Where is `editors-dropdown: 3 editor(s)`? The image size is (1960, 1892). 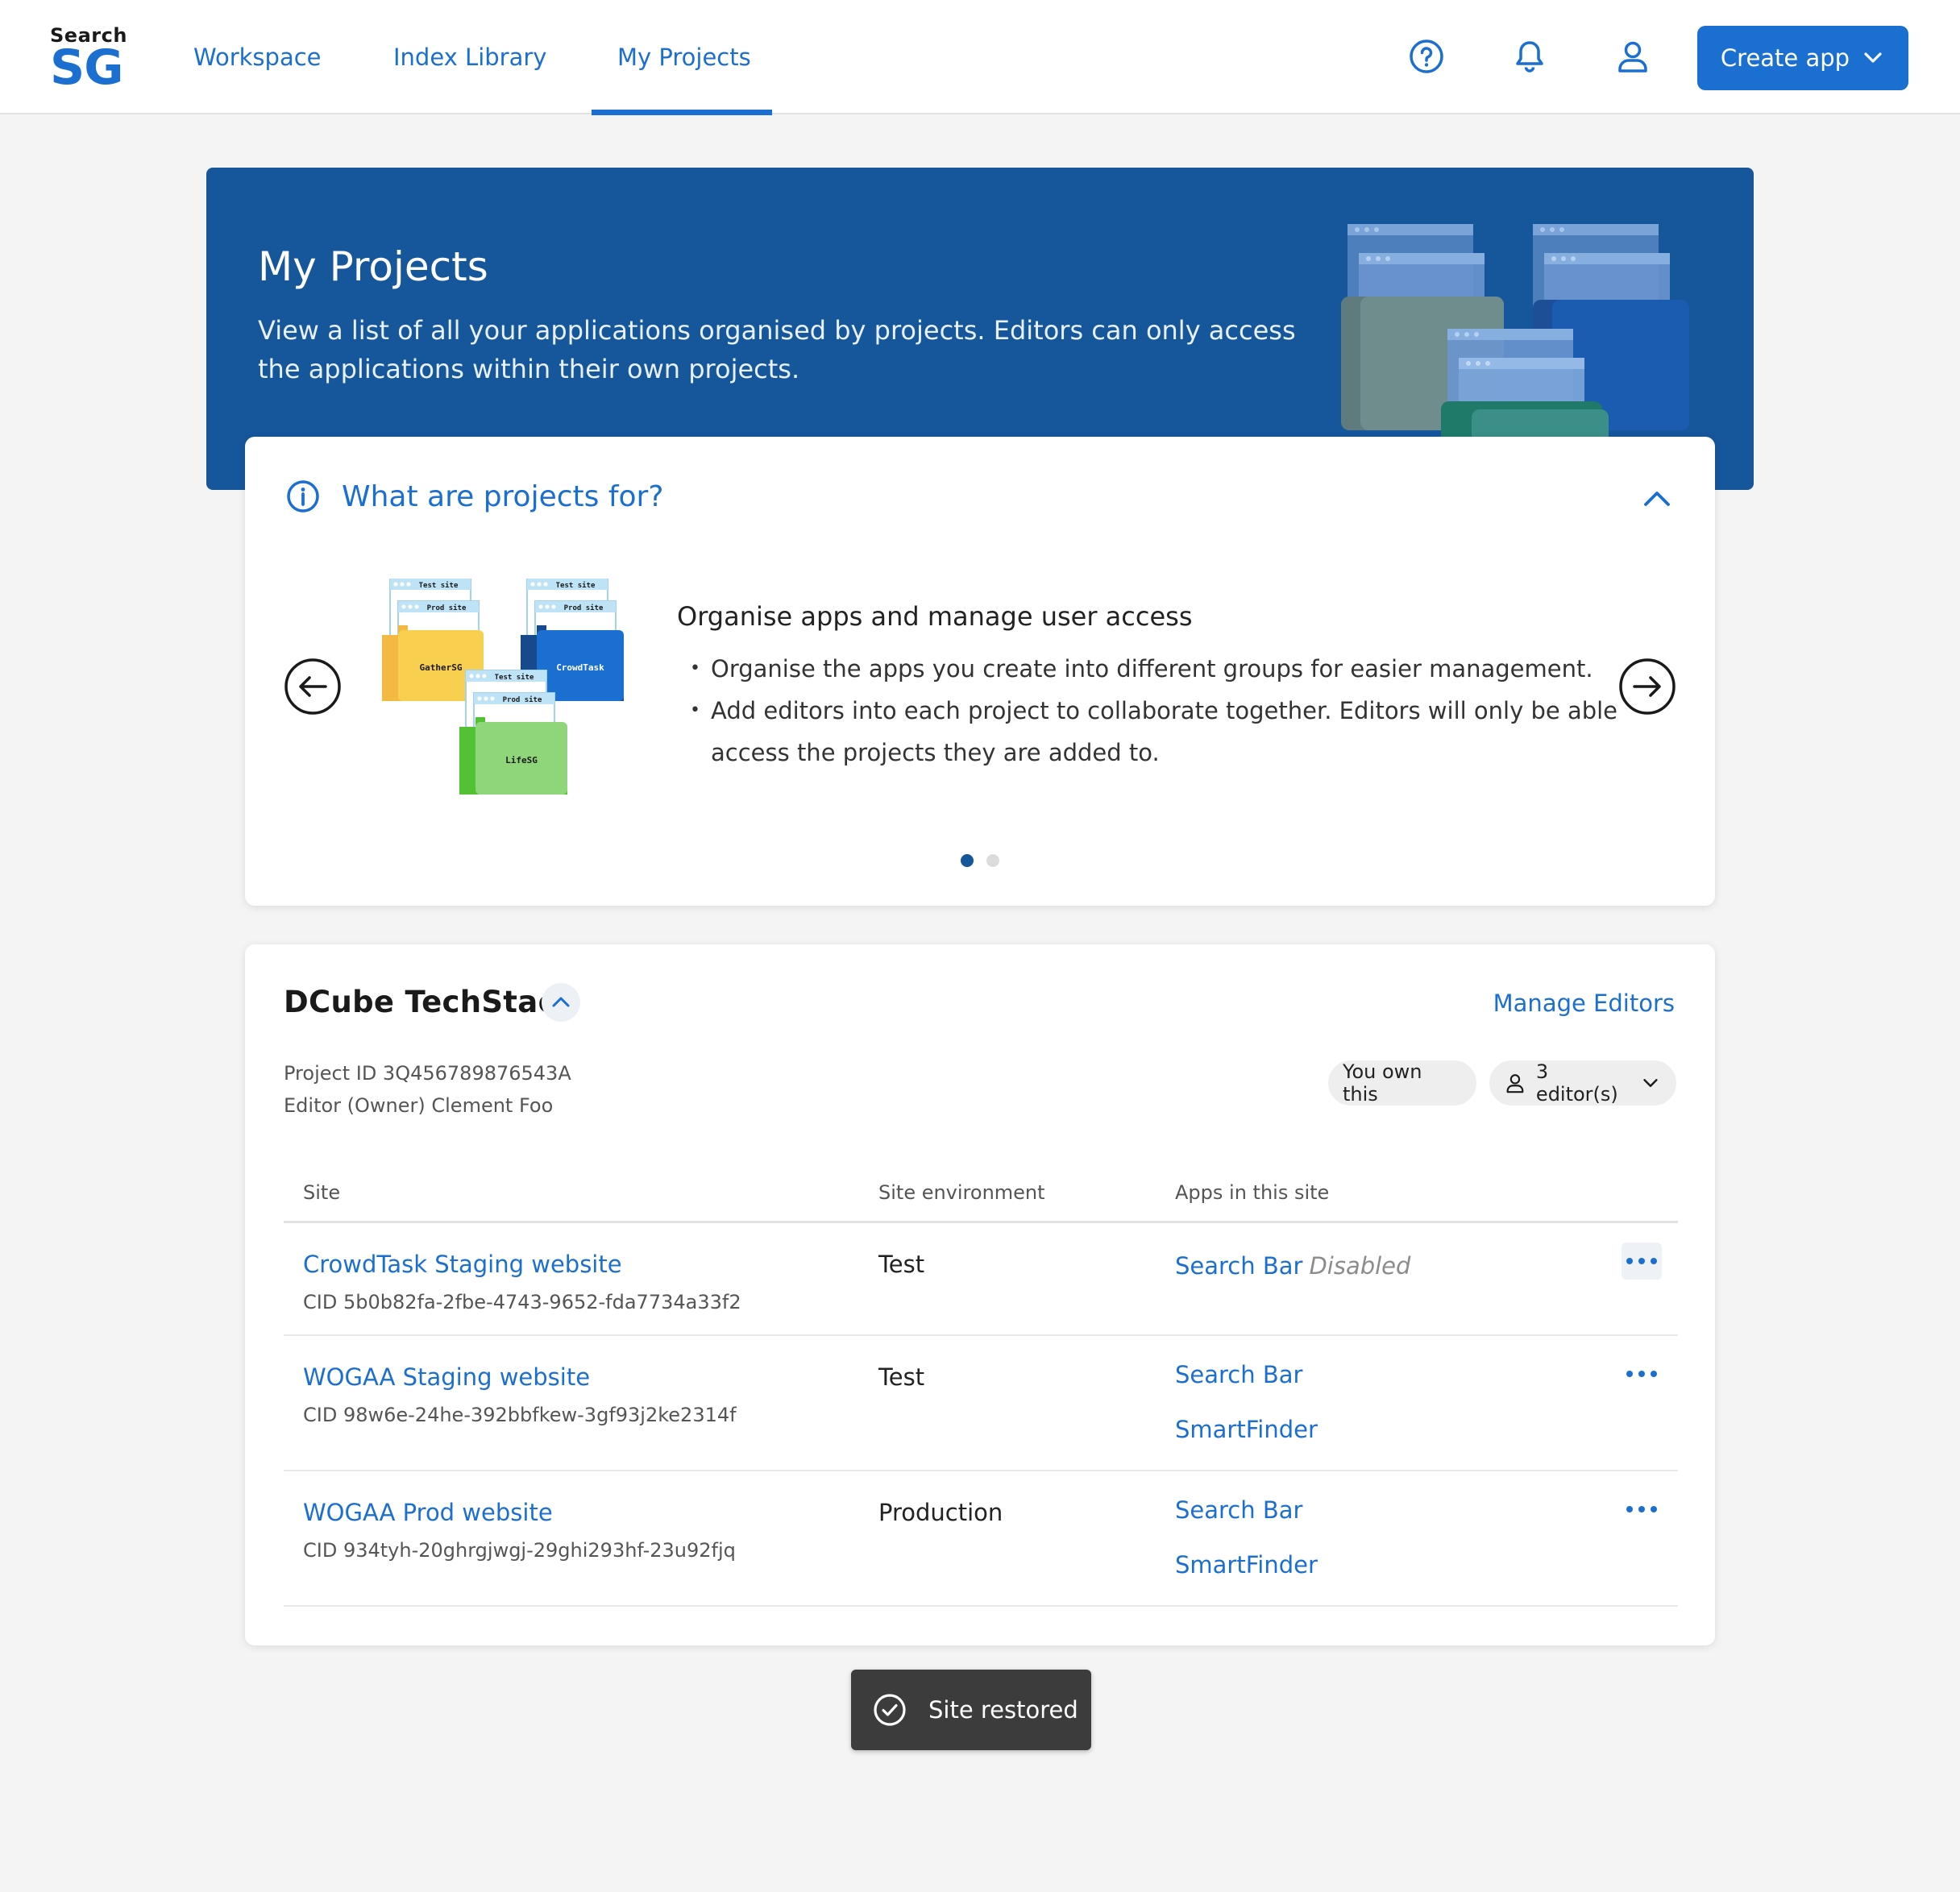 editors-dropdown: 3 editor(s) is located at coordinates (1583, 1083).